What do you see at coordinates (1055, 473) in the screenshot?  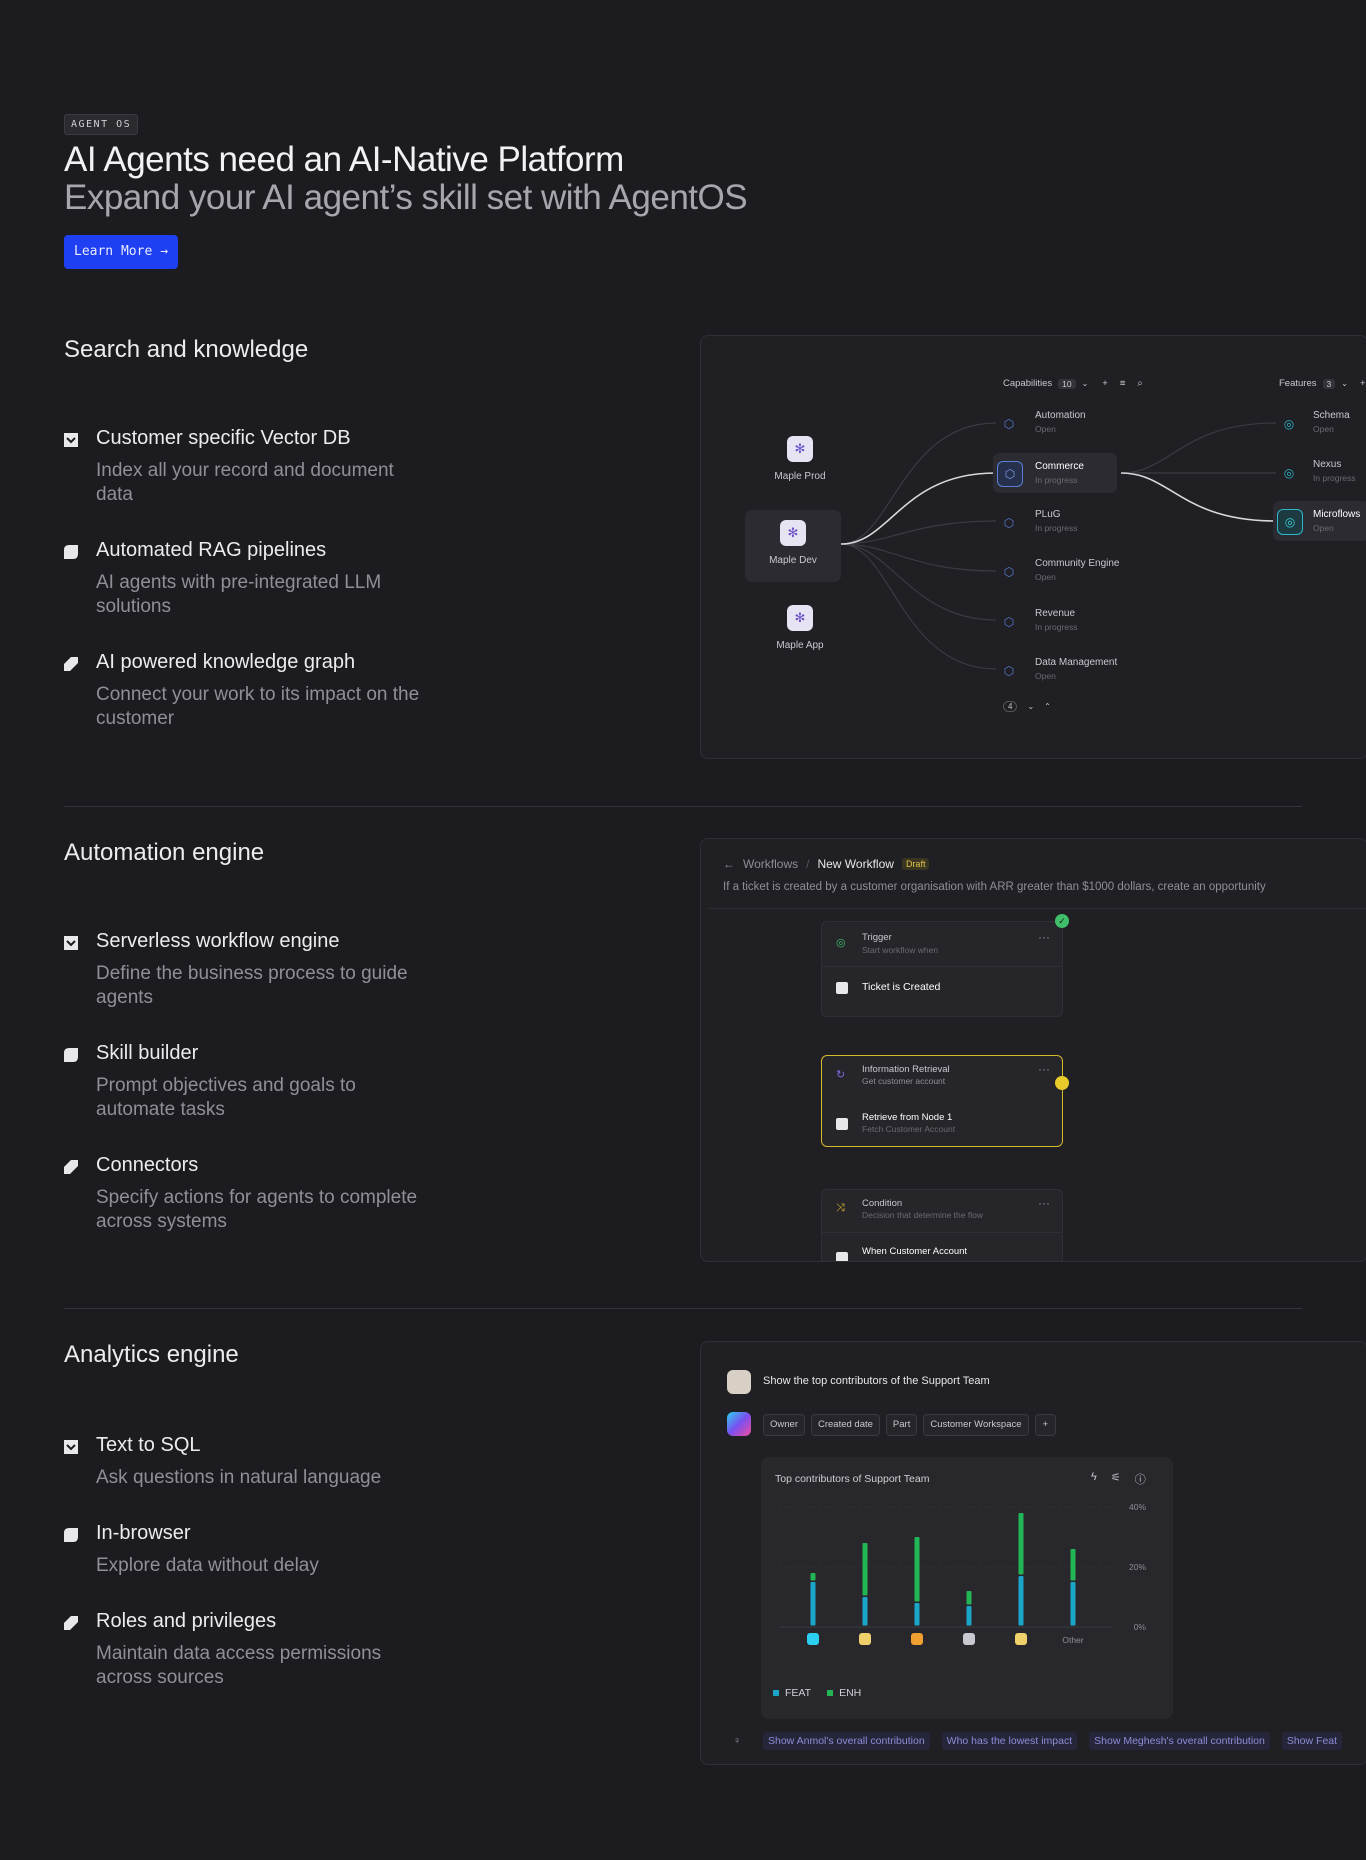 I see `capability-node: ⬡ Commerce In progress` at bounding box center [1055, 473].